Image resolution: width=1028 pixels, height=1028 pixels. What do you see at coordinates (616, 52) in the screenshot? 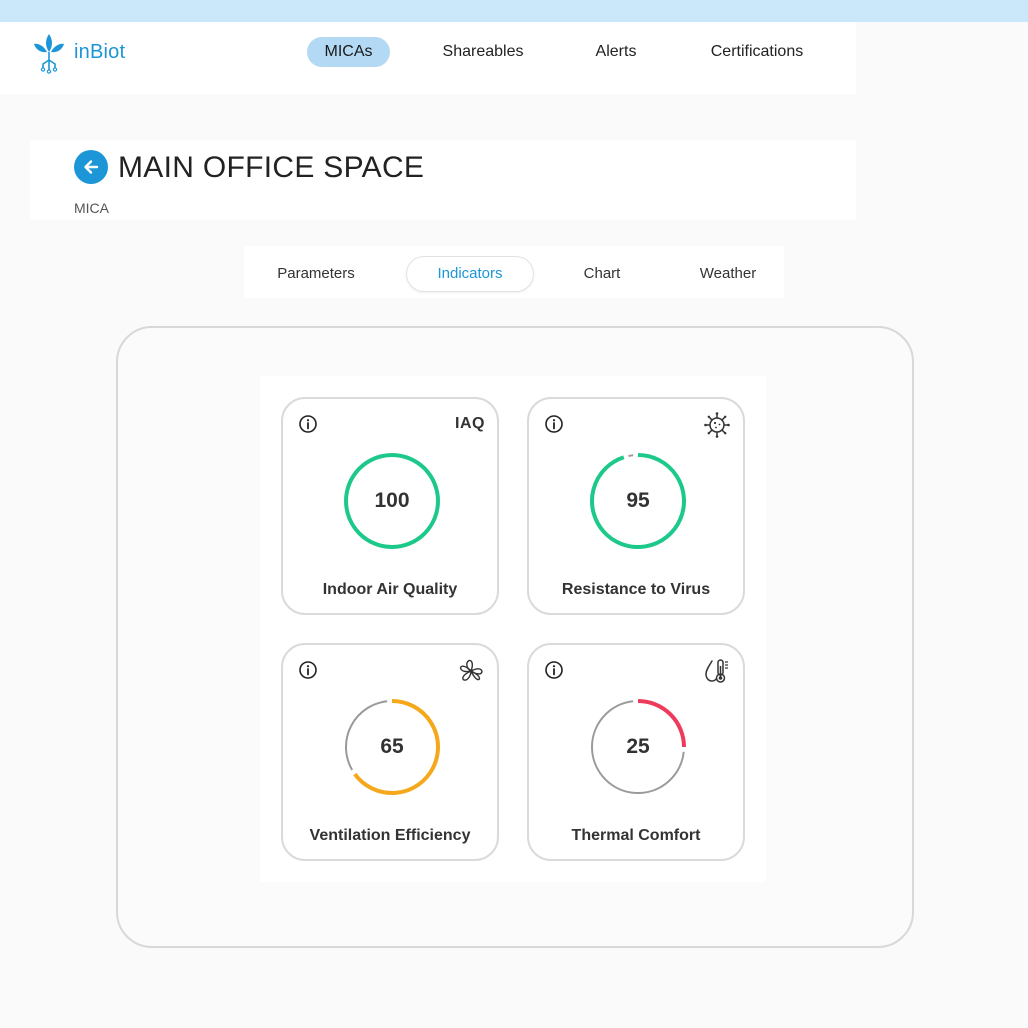
I see `nav-item-alerts: Alerts` at bounding box center [616, 52].